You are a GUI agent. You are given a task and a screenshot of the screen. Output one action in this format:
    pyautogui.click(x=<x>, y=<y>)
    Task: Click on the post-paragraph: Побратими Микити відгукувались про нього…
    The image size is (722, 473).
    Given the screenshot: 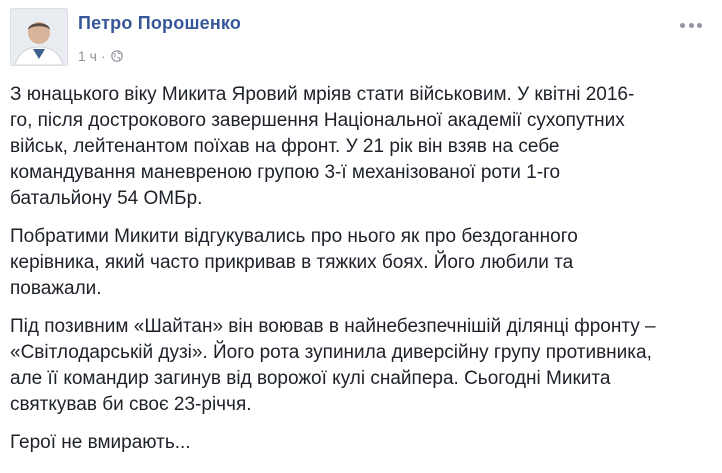 What is the action you would take?
    pyautogui.click(x=294, y=262)
    